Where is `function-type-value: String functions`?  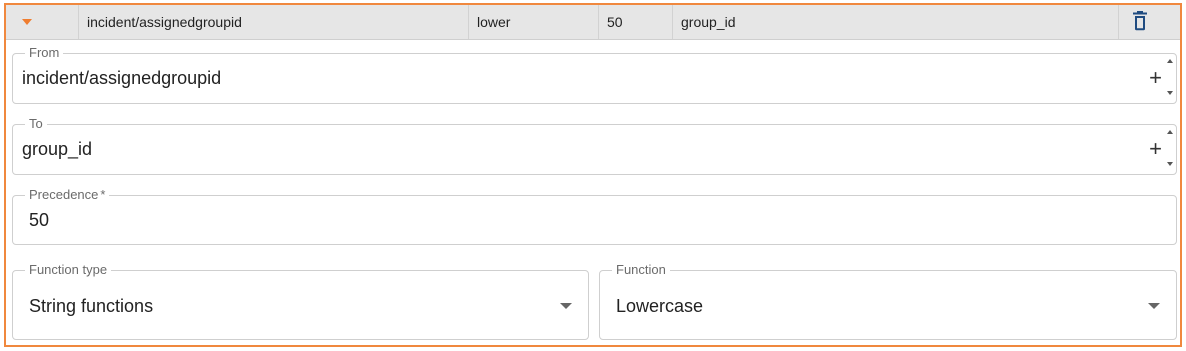
function-type-value: String functions is located at coordinates (91, 306).